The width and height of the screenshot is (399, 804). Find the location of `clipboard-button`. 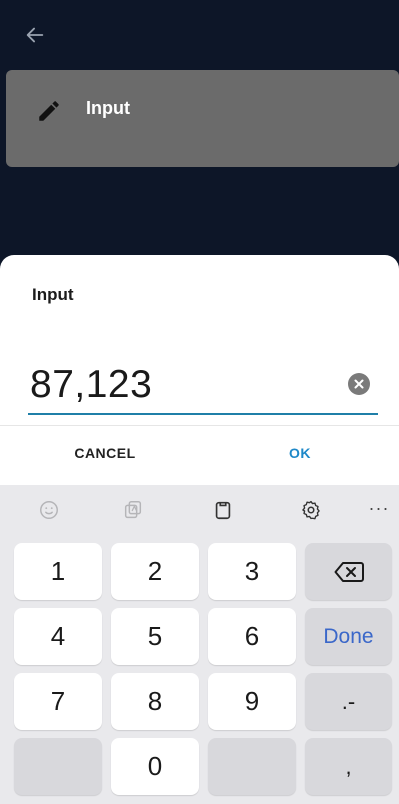

clipboard-button is located at coordinates (223, 510).